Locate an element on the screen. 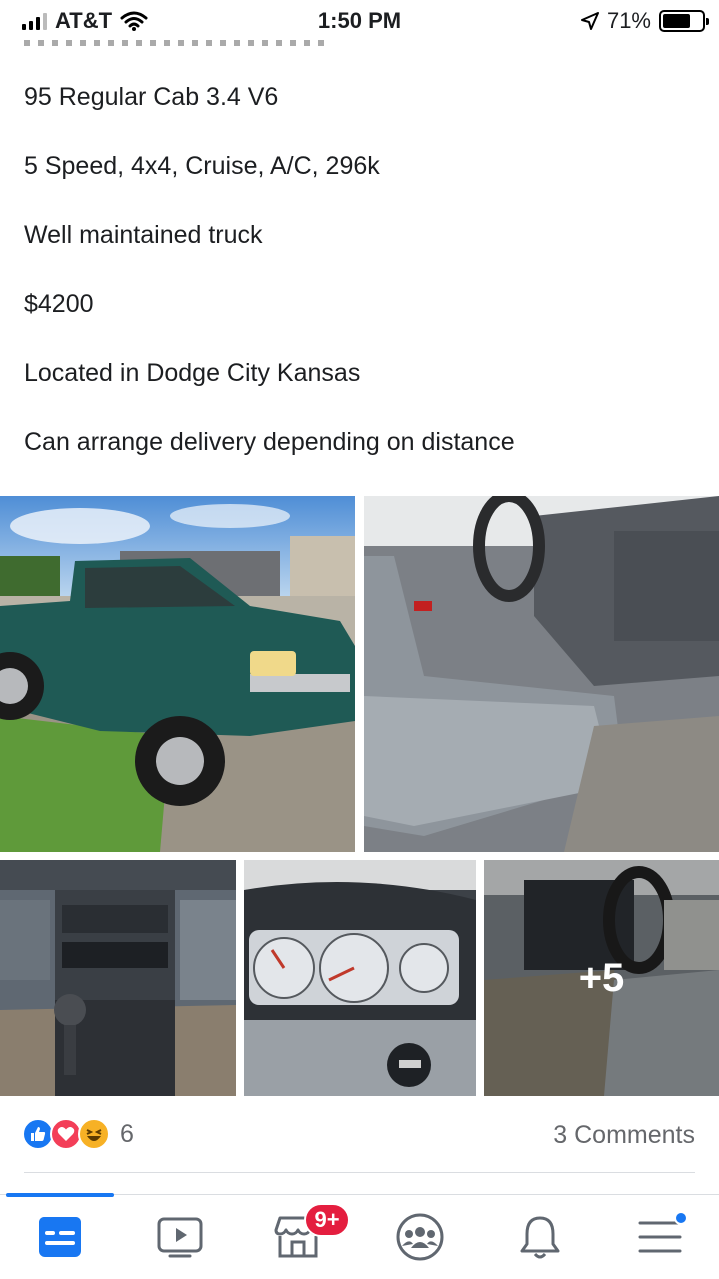  watch-video-icon is located at coordinates (180, 1237).